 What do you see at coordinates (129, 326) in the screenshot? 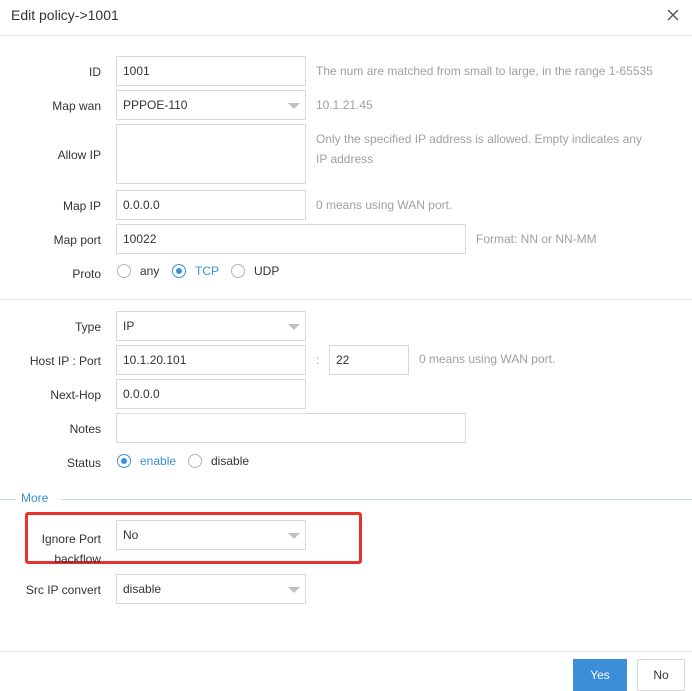
I see `type-value: IP` at bounding box center [129, 326].